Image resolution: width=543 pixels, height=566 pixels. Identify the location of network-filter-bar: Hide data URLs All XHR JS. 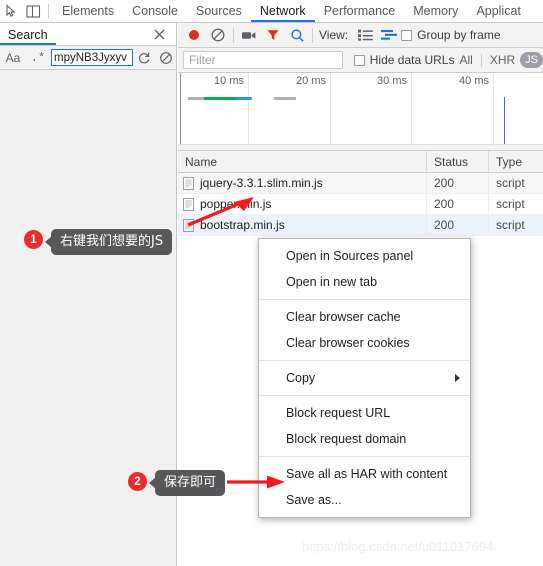
(360, 60).